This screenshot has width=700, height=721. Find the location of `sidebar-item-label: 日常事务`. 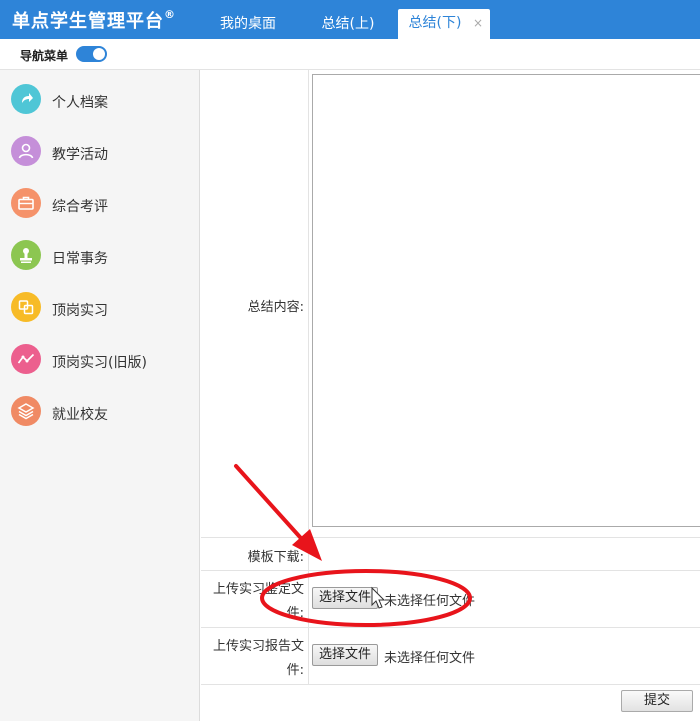

sidebar-item-label: 日常事务 is located at coordinates (80, 259).